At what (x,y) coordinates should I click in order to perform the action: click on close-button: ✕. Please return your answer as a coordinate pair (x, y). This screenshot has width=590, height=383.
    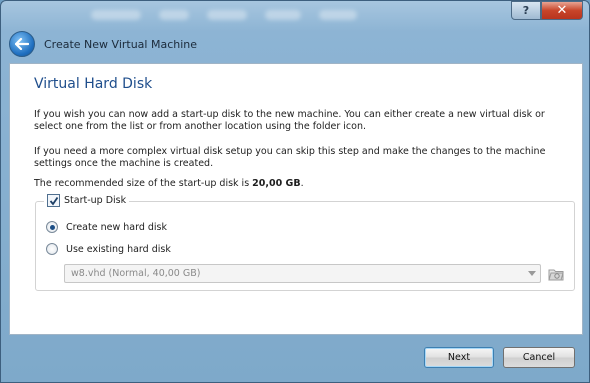
    Looking at the image, I should click on (562, 10).